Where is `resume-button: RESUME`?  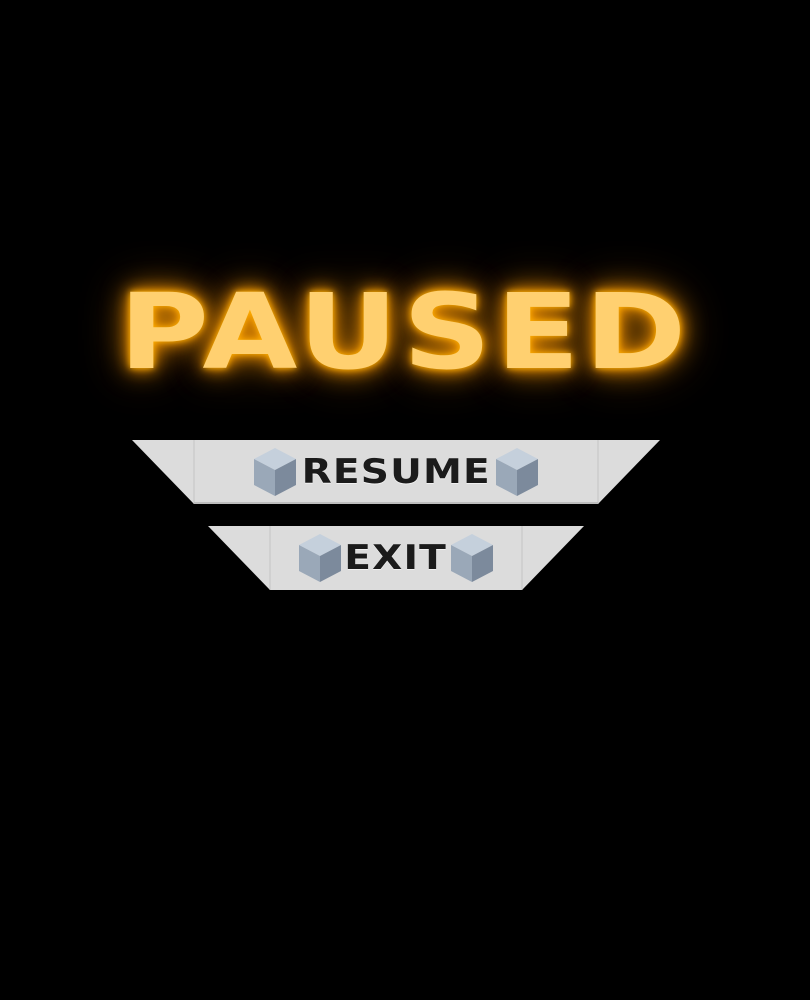
resume-button: RESUME is located at coordinates (396, 472).